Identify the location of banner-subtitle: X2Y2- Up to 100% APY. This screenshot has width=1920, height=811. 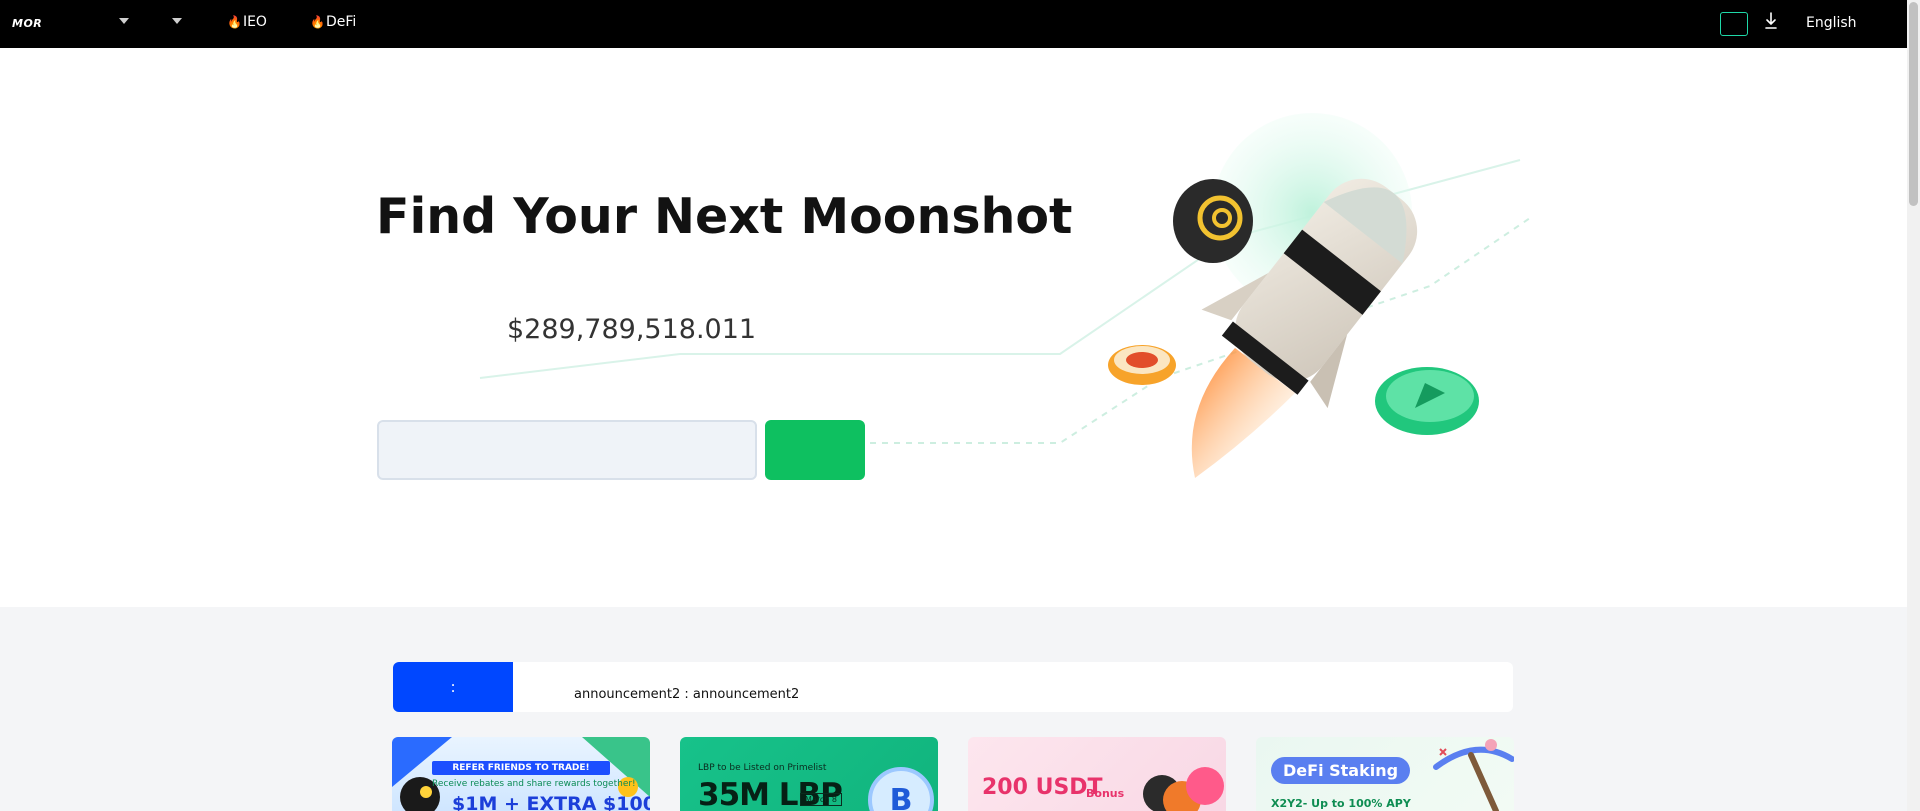
(1341, 803).